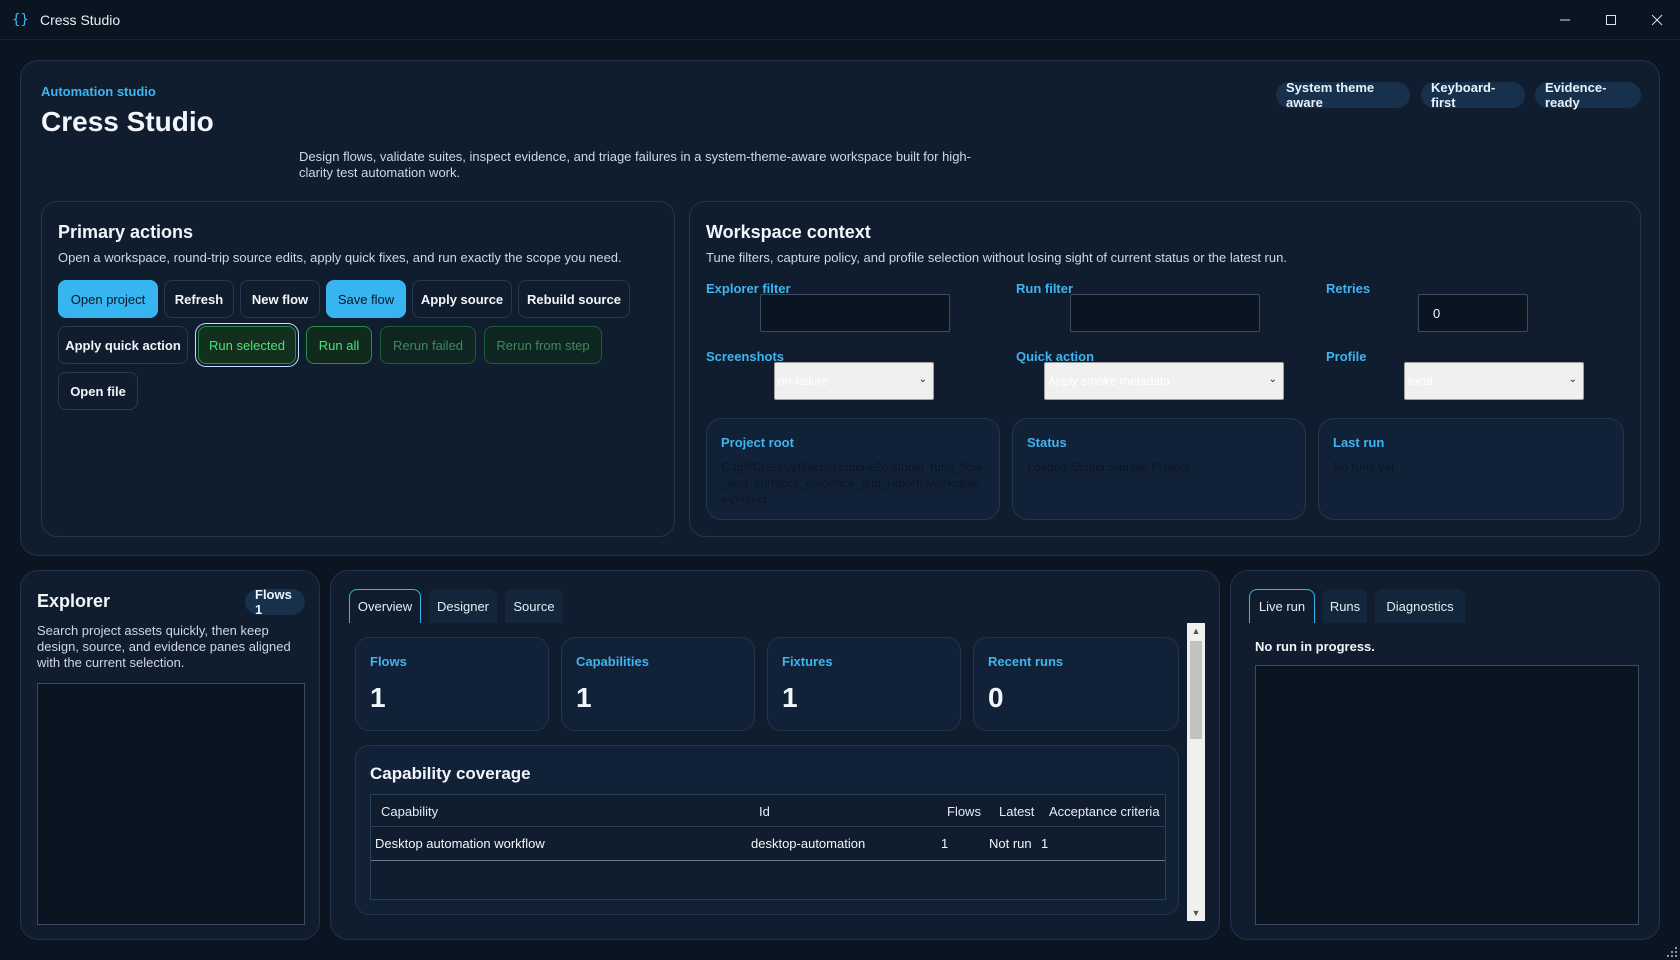  What do you see at coordinates (1611, 20) in the screenshot?
I see `maximize-icon` at bounding box center [1611, 20].